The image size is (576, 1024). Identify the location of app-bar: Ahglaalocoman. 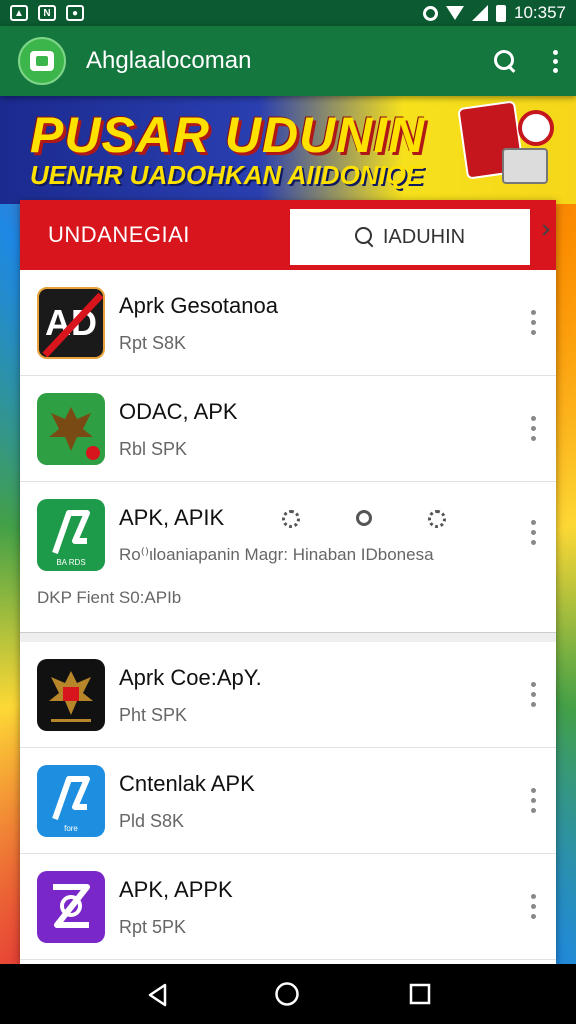
(288, 61).